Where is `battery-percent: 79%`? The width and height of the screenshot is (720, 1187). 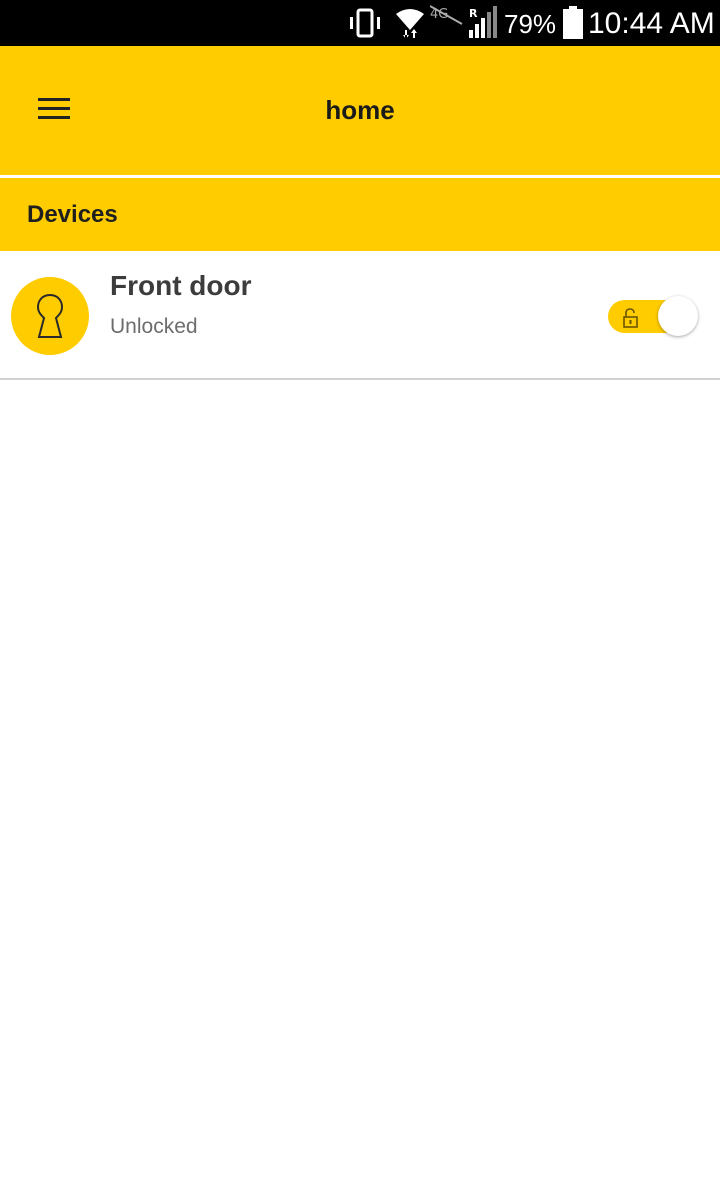 battery-percent: 79% is located at coordinates (530, 24).